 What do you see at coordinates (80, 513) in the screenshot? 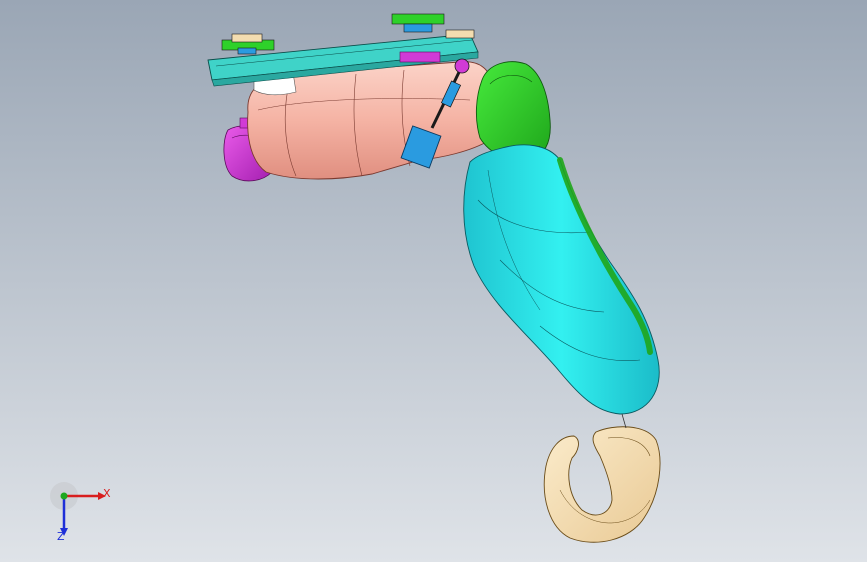
I see `axis-triad: X Z` at bounding box center [80, 513].